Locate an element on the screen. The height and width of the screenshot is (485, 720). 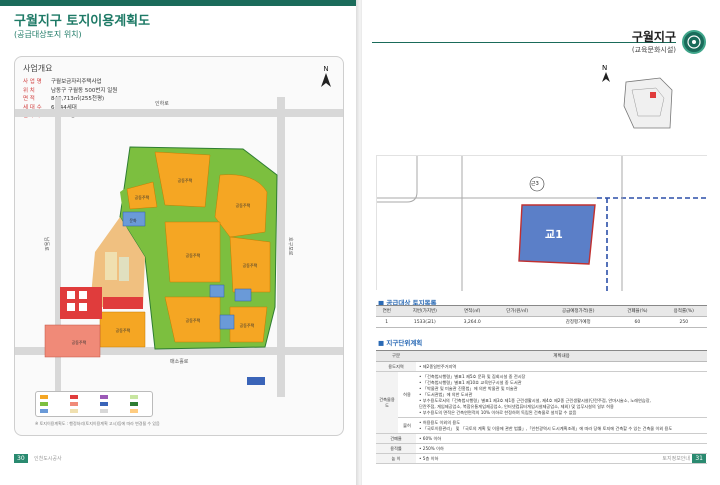
th-lot: 지번(가지번) is located at coordinates (425, 311).